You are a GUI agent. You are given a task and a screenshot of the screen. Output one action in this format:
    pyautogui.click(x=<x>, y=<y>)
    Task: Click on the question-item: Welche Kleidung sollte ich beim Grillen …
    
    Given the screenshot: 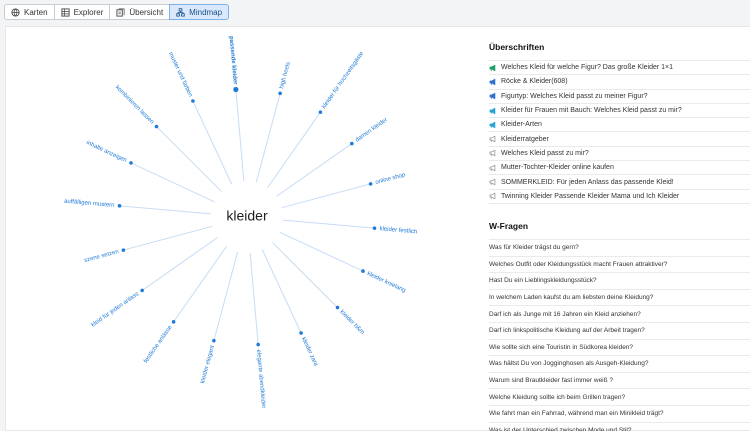 What is the action you would take?
    pyautogui.click(x=619, y=397)
    